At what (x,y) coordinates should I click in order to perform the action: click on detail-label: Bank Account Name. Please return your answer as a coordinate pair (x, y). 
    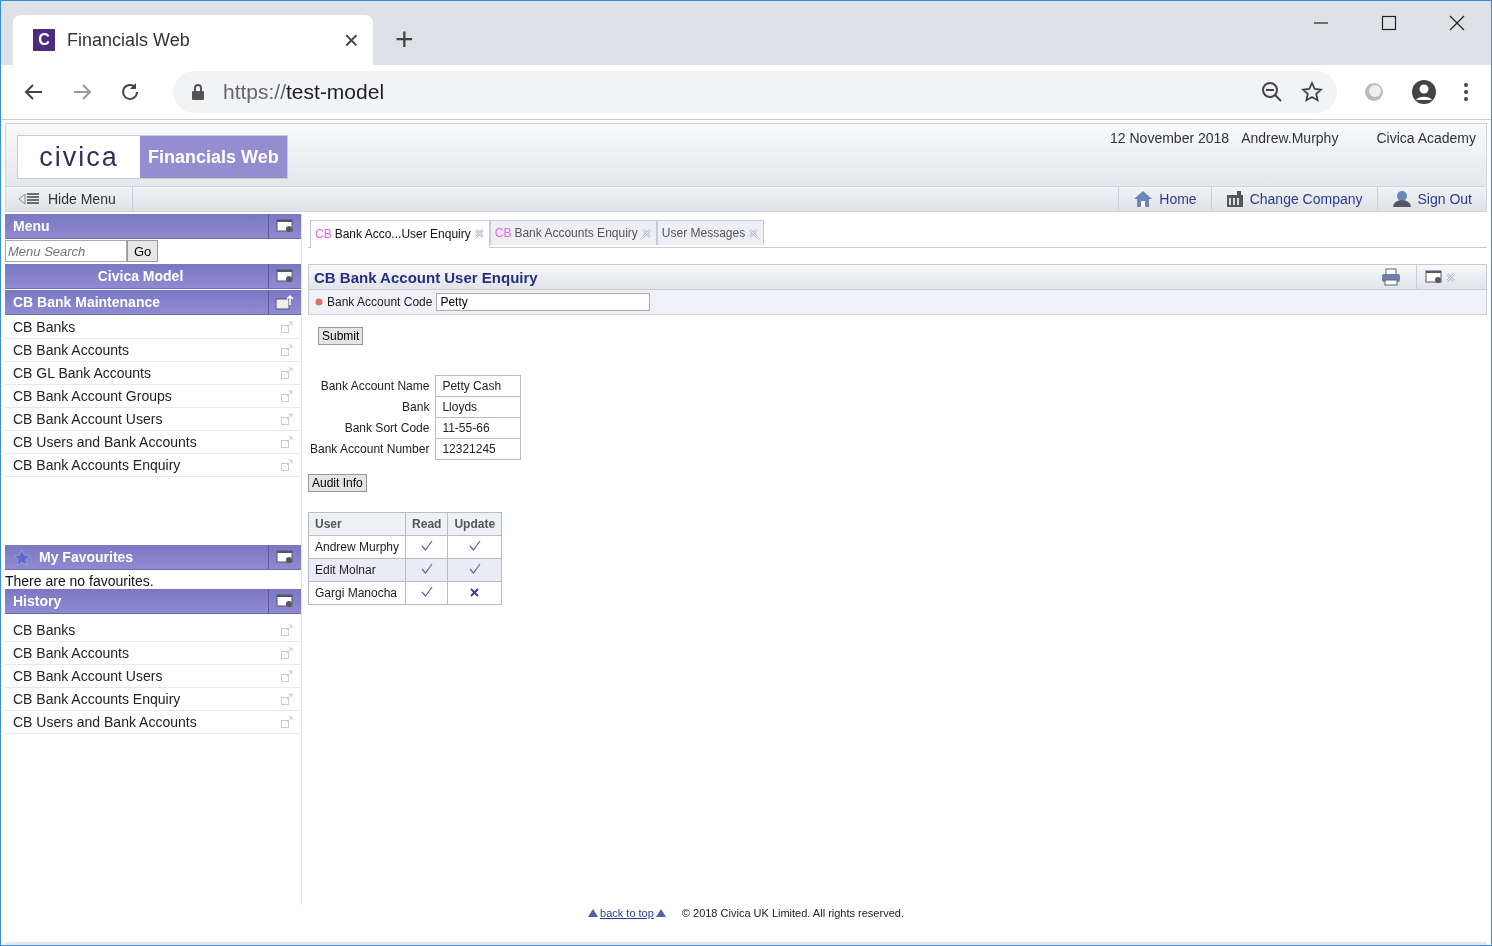
    Looking at the image, I should click on (372, 386).